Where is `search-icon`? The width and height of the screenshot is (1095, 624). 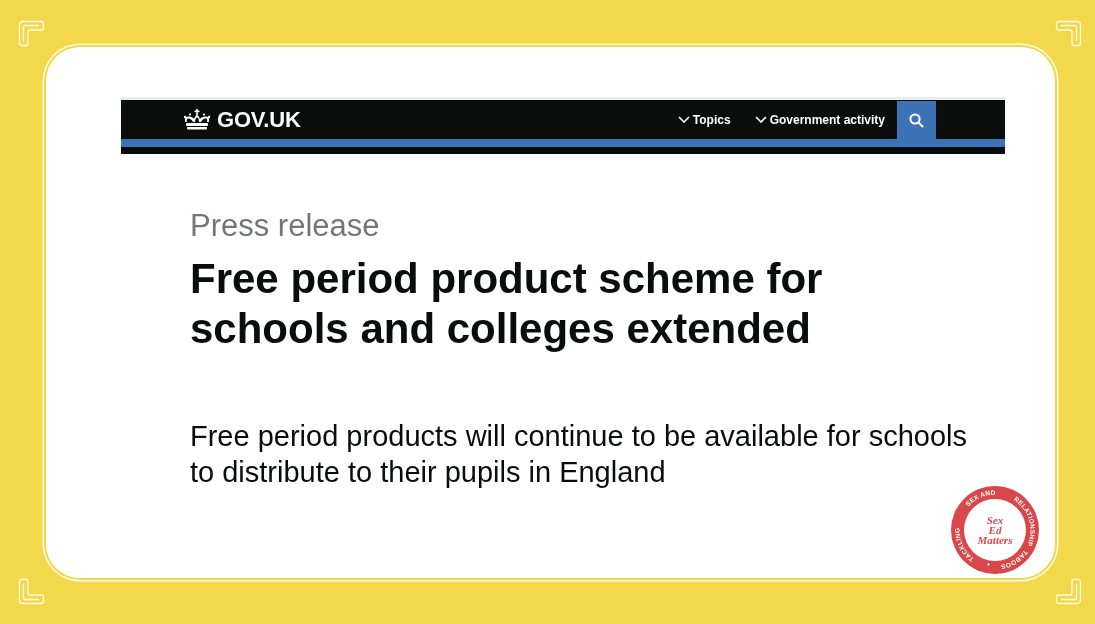 search-icon is located at coordinates (916, 120).